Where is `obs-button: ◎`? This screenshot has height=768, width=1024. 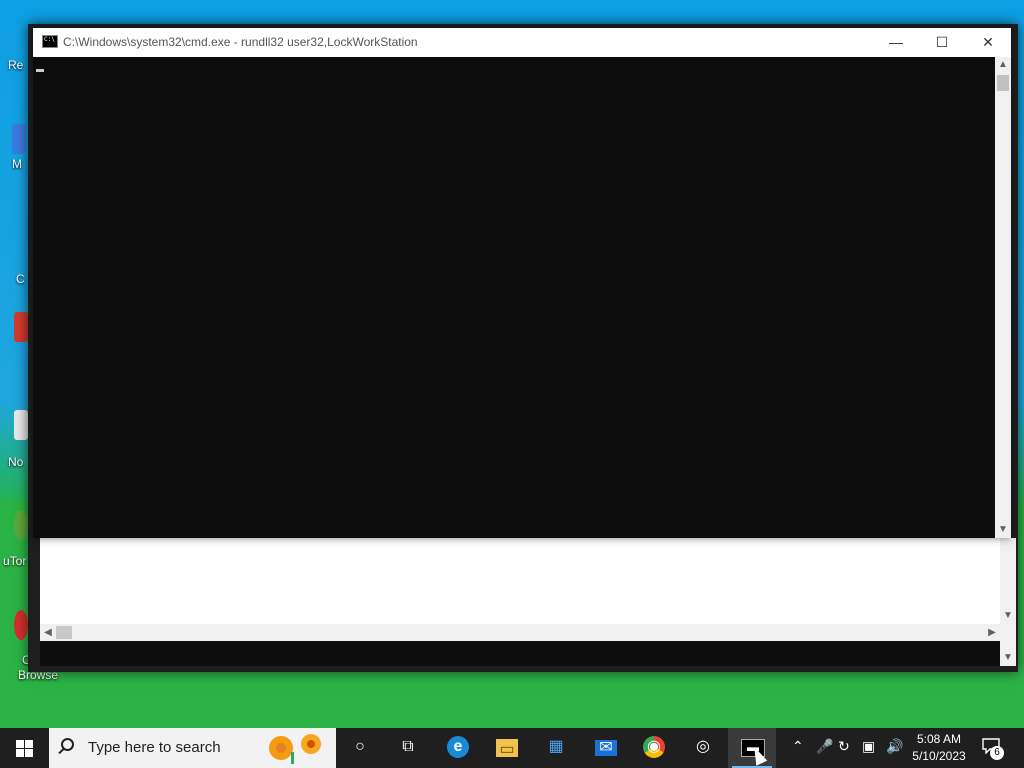
obs-button: ◎ is located at coordinates (703, 748).